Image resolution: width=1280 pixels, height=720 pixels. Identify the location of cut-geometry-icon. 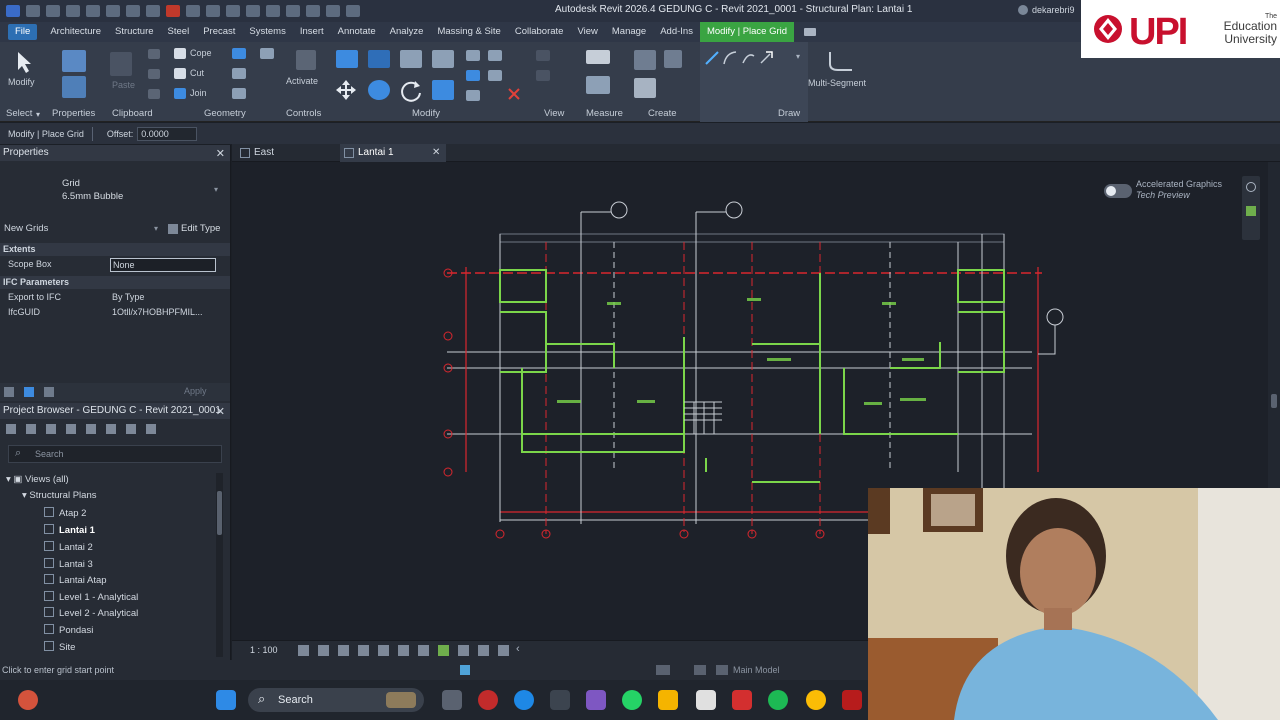
(180, 73).